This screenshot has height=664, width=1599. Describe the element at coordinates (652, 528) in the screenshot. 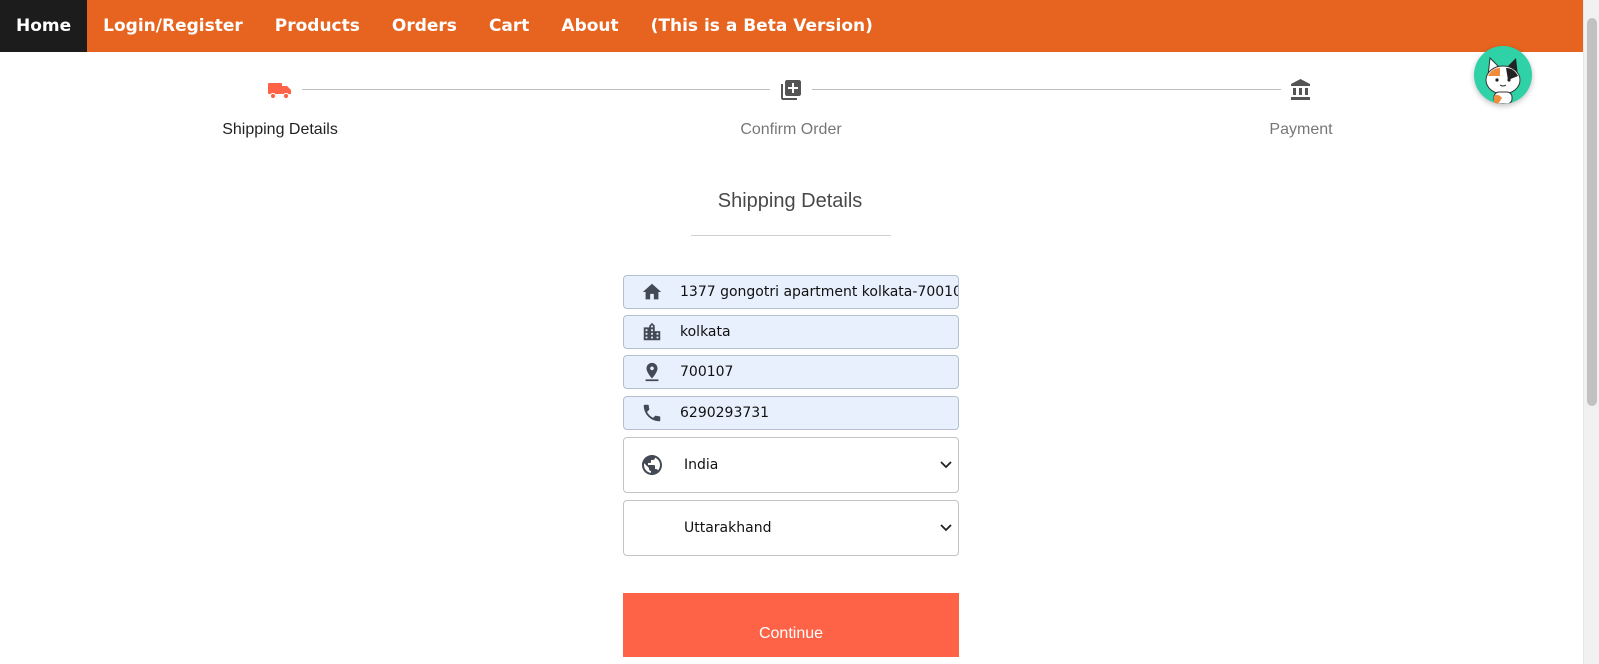

I see `state-icon-placeholder` at that location.